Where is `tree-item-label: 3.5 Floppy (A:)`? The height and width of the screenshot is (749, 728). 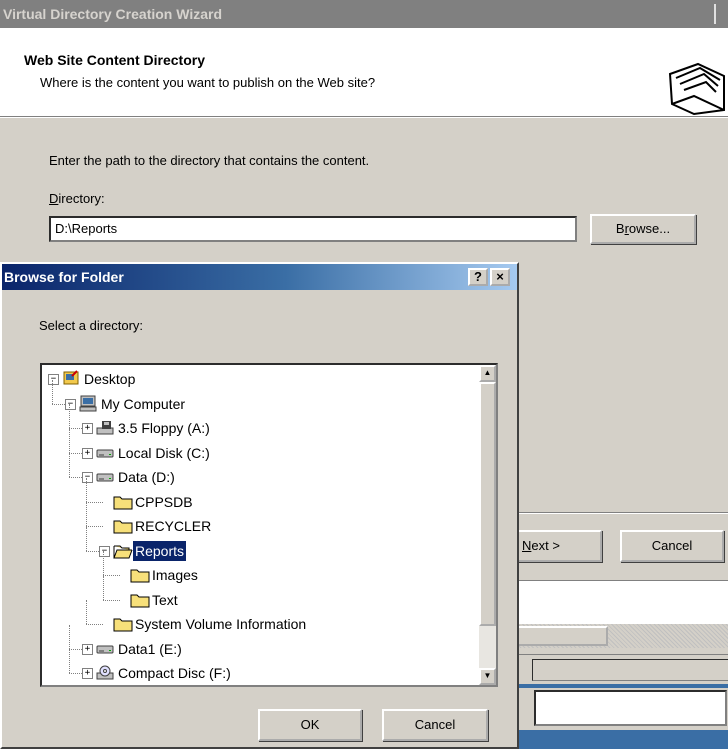 tree-item-label: 3.5 Floppy (A:) is located at coordinates (164, 428).